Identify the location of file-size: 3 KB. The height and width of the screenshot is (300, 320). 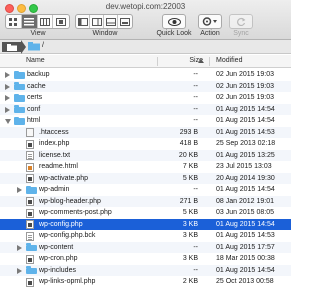
(190, 258).